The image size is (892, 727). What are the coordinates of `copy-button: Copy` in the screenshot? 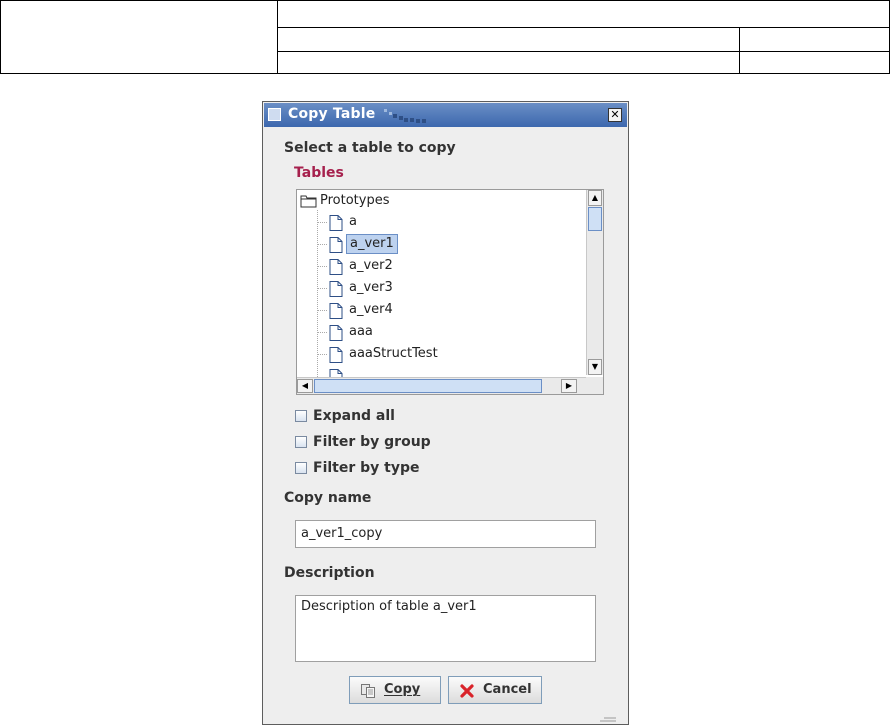 It's located at (395, 690).